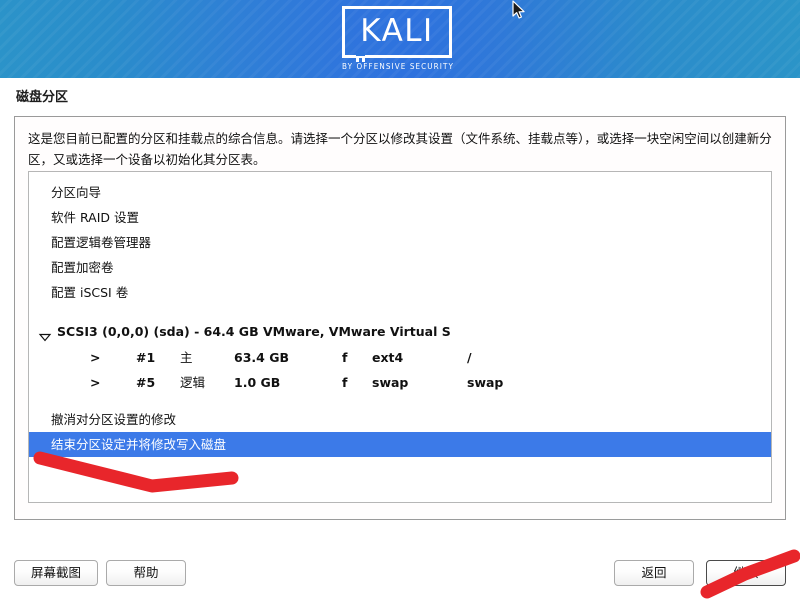 The image size is (800, 600). What do you see at coordinates (398, 66) in the screenshot?
I see `logo-tagline: BY OFFENSIVE SECURITY` at bounding box center [398, 66].